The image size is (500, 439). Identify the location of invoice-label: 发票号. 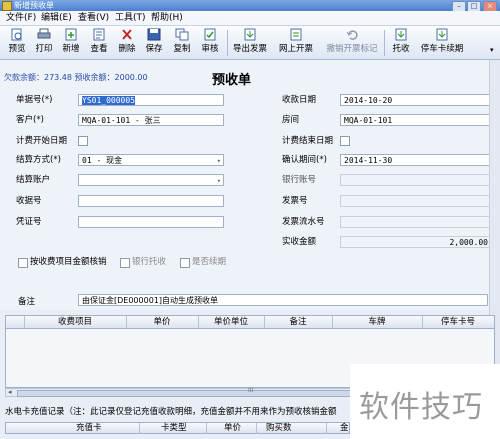
(295, 201).